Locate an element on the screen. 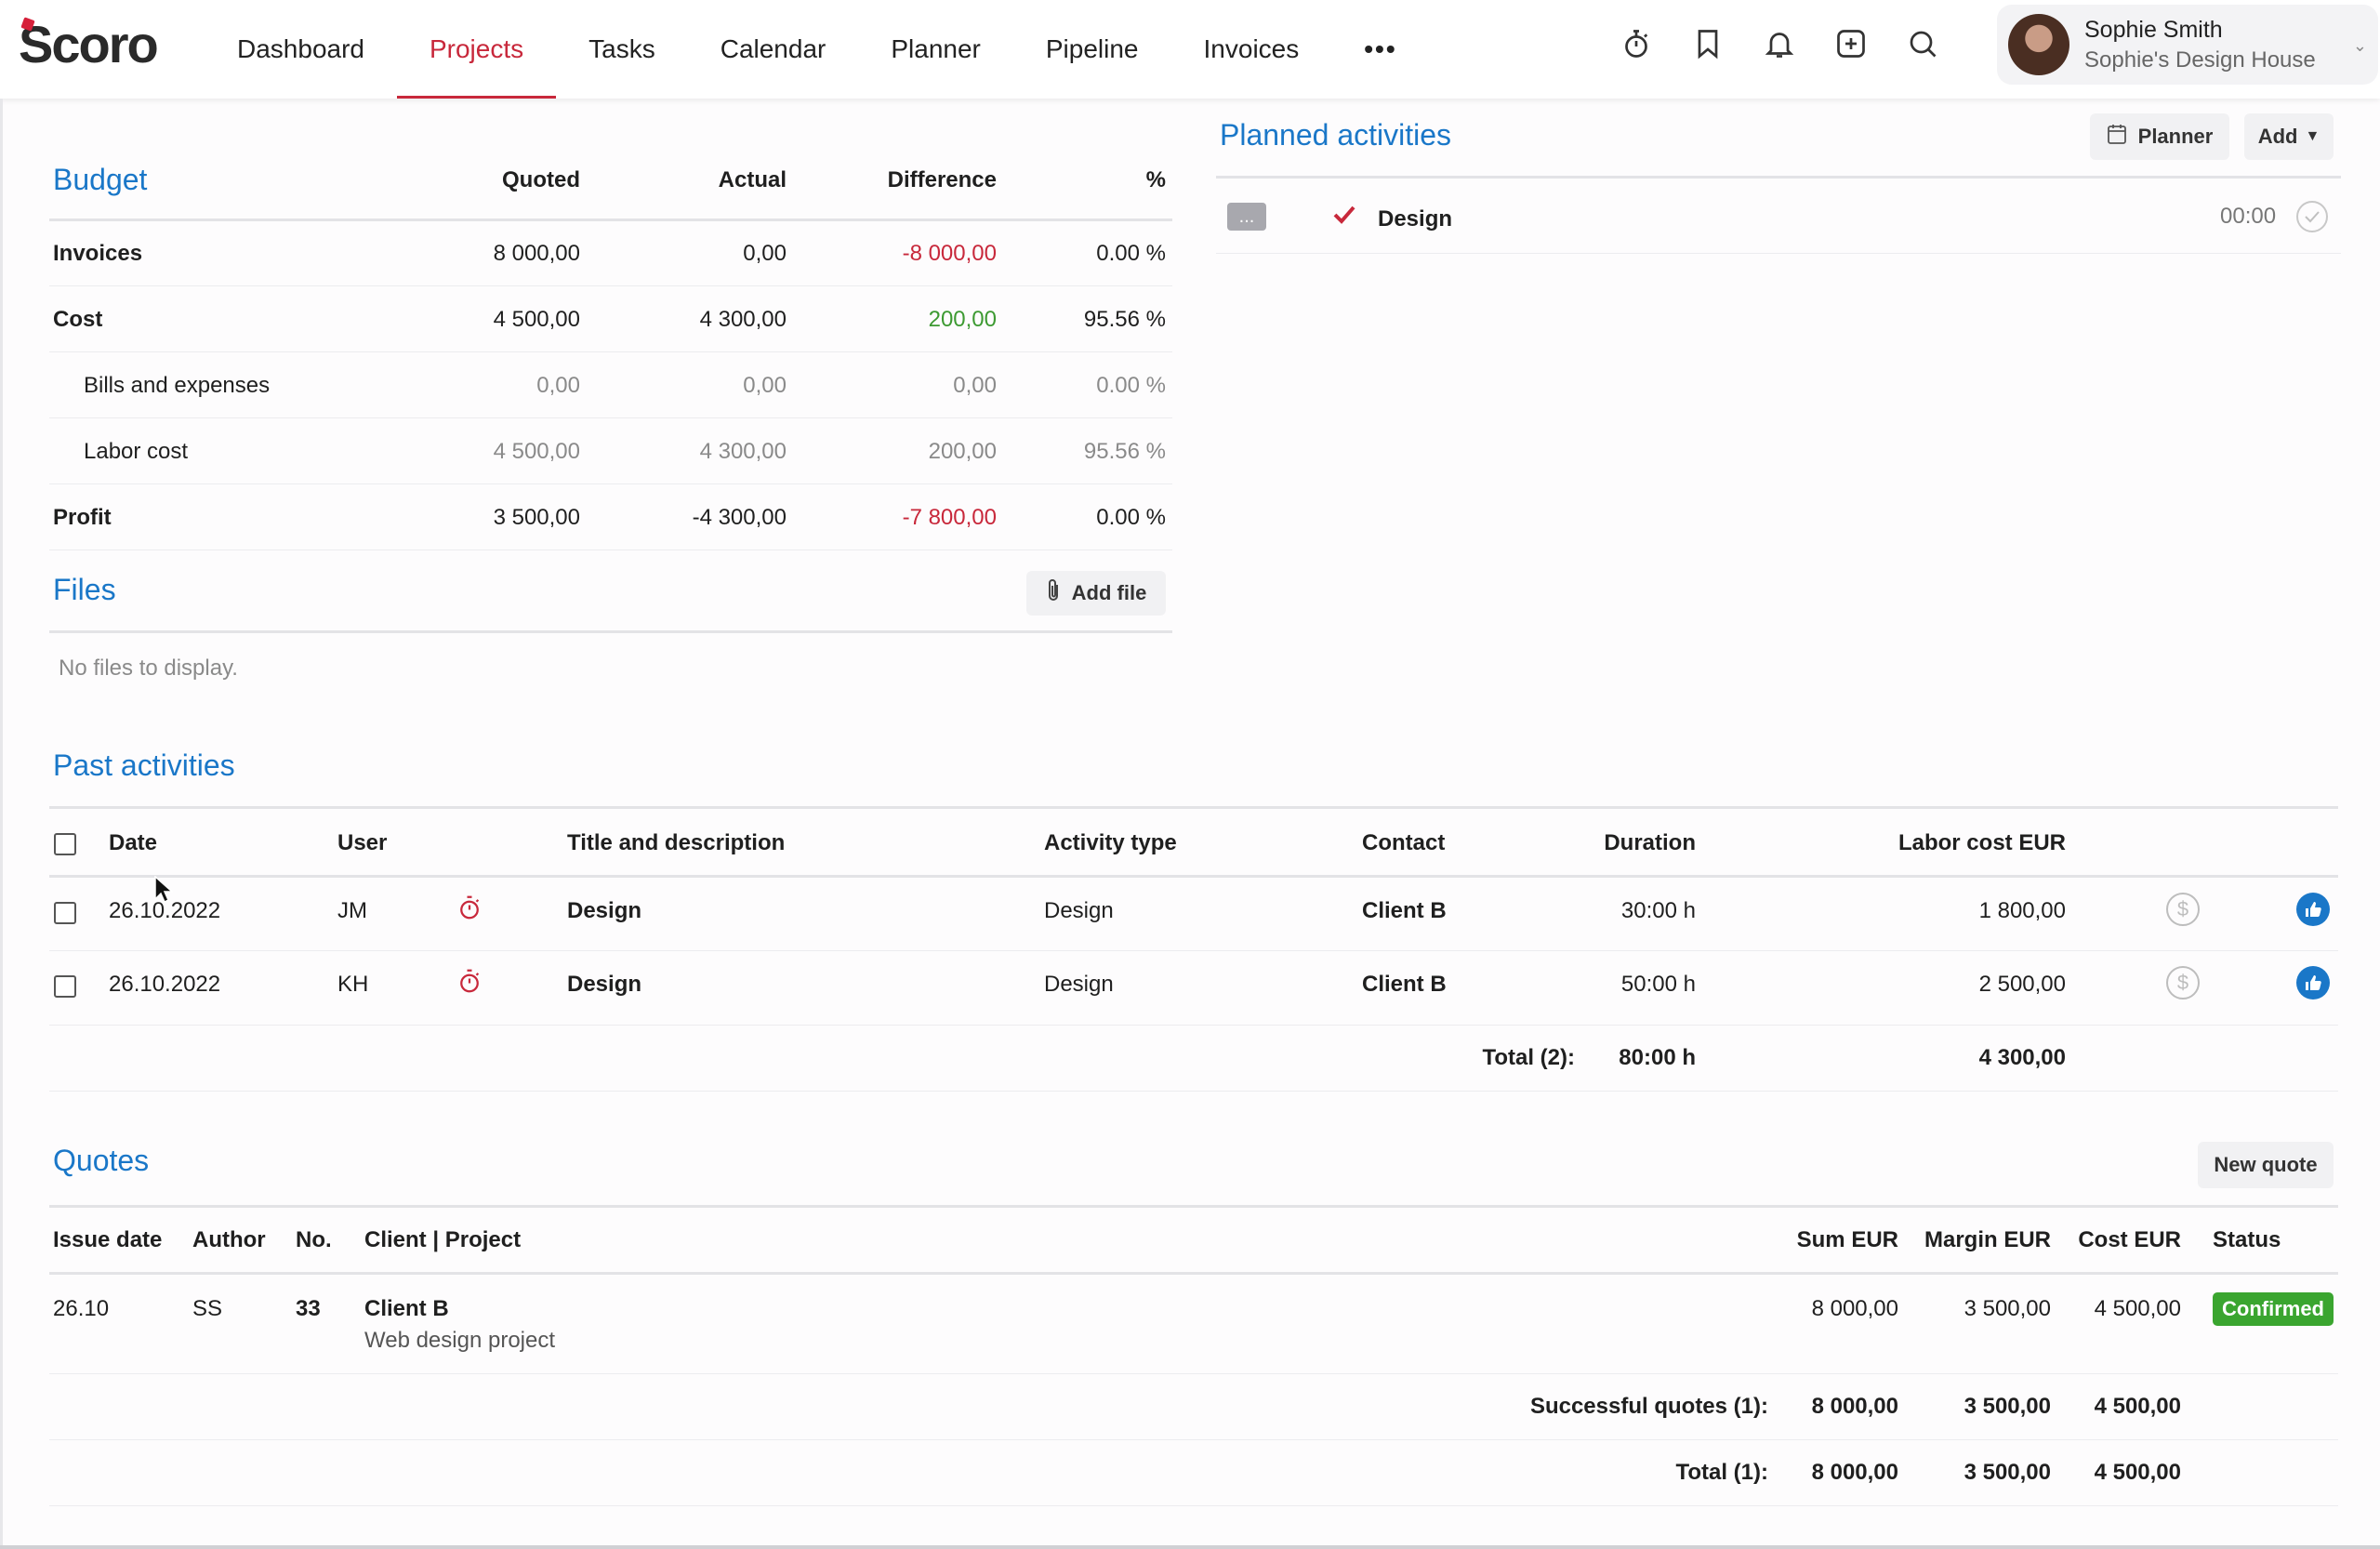 This screenshot has width=2380, height=1549. budget-header-quoted: Quoted is located at coordinates (541, 179).